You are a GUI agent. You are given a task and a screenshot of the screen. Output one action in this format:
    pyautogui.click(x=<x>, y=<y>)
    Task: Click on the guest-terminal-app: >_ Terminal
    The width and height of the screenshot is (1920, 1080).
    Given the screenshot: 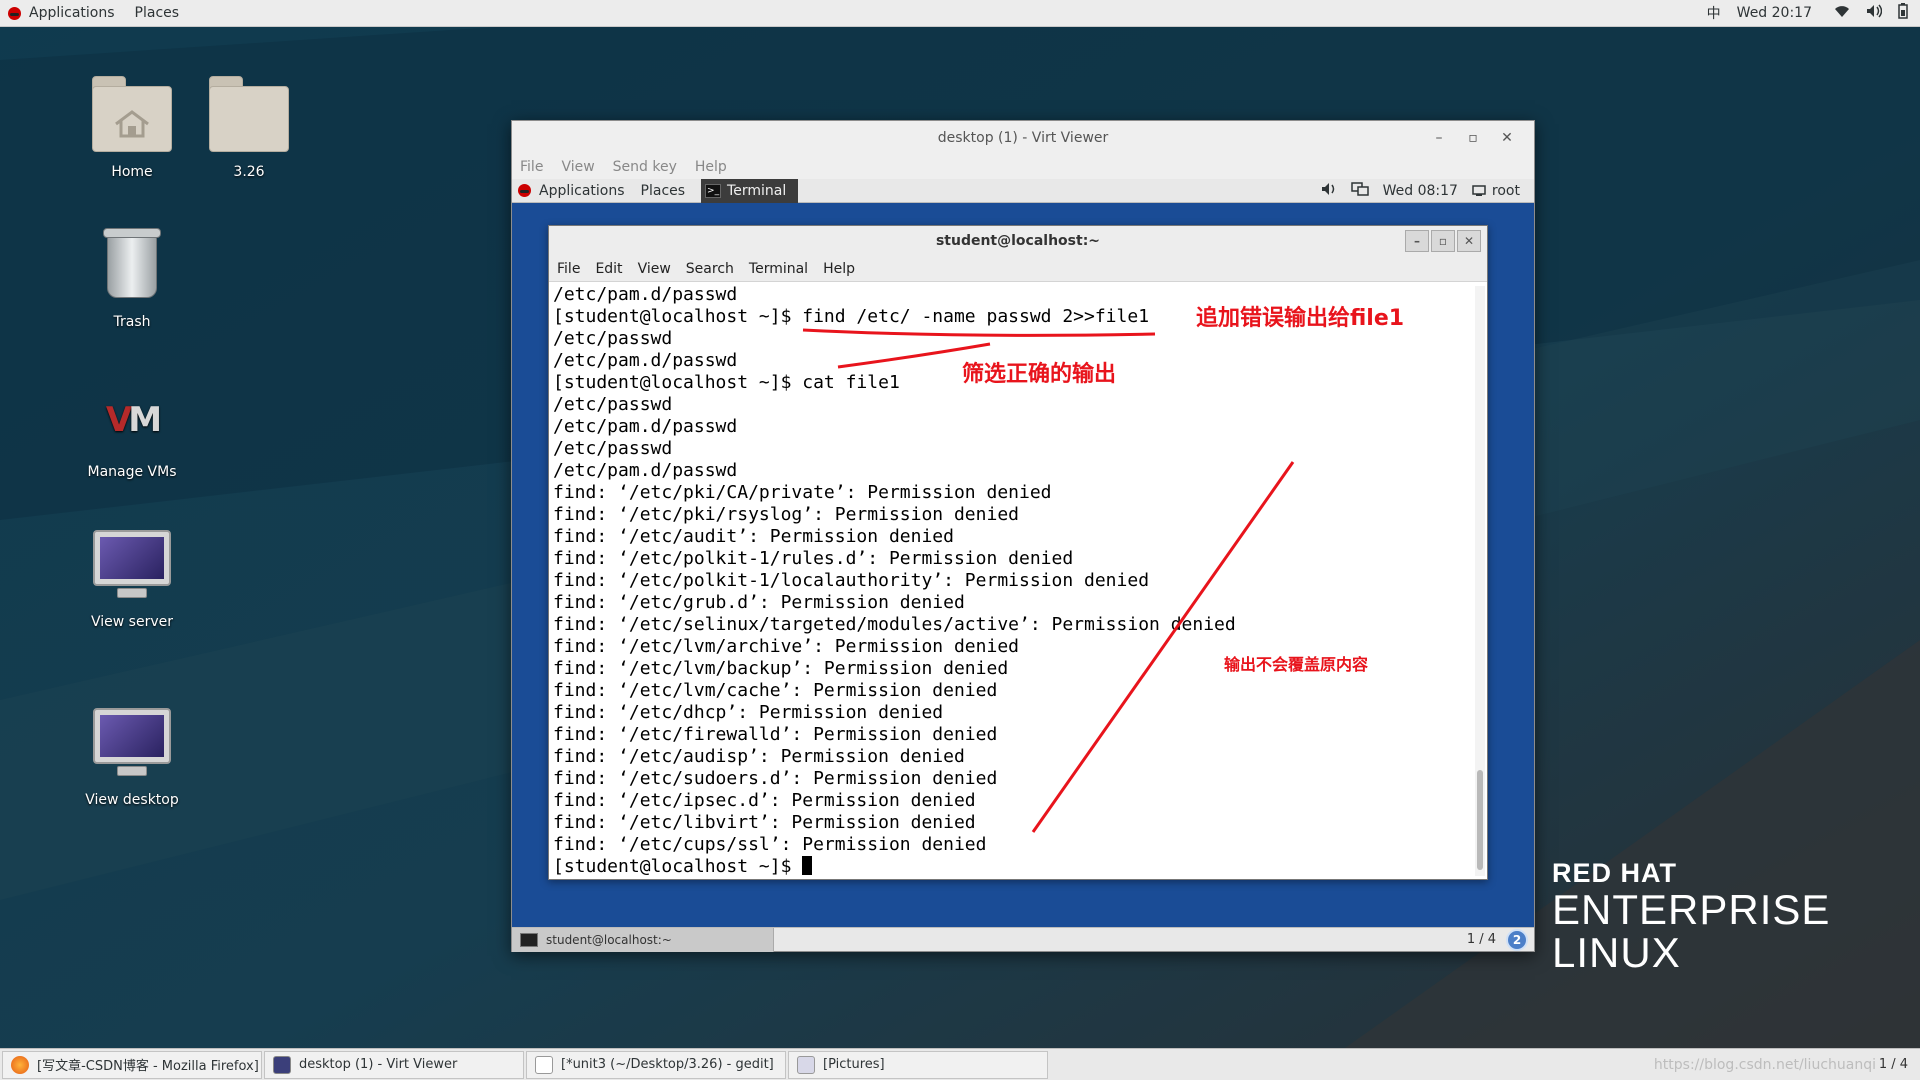 What is the action you would take?
    pyautogui.click(x=750, y=190)
    